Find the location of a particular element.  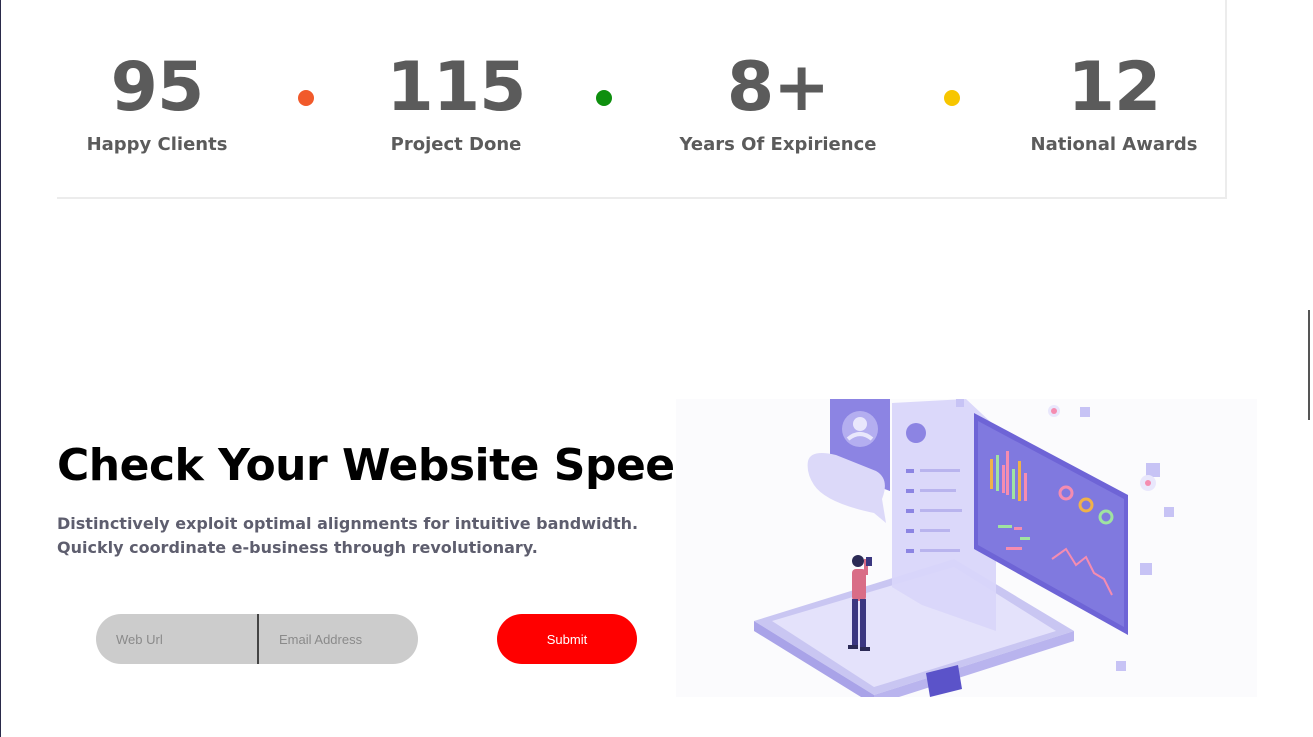

stat-project-done: 115 Project Done is located at coordinates (456, 78).